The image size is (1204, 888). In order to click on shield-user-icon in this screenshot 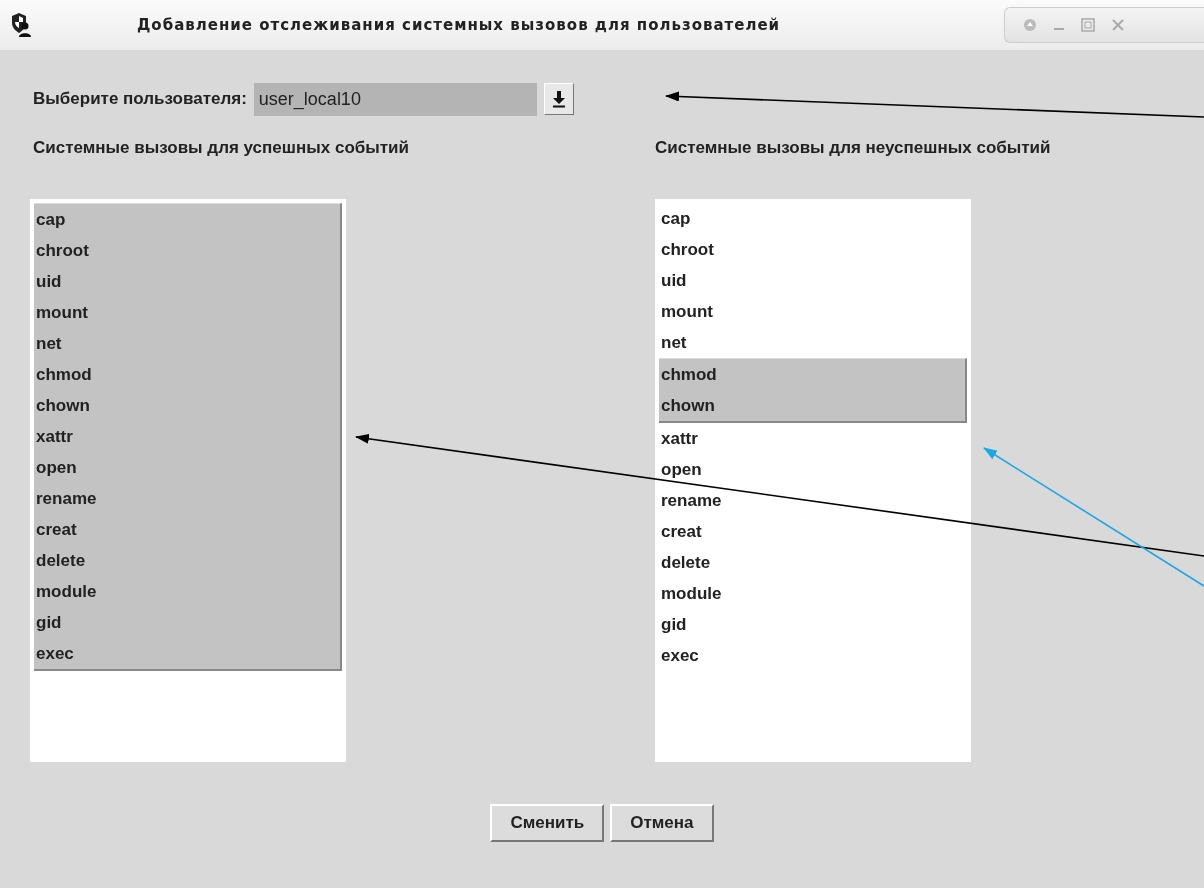, I will do `click(21, 25)`.